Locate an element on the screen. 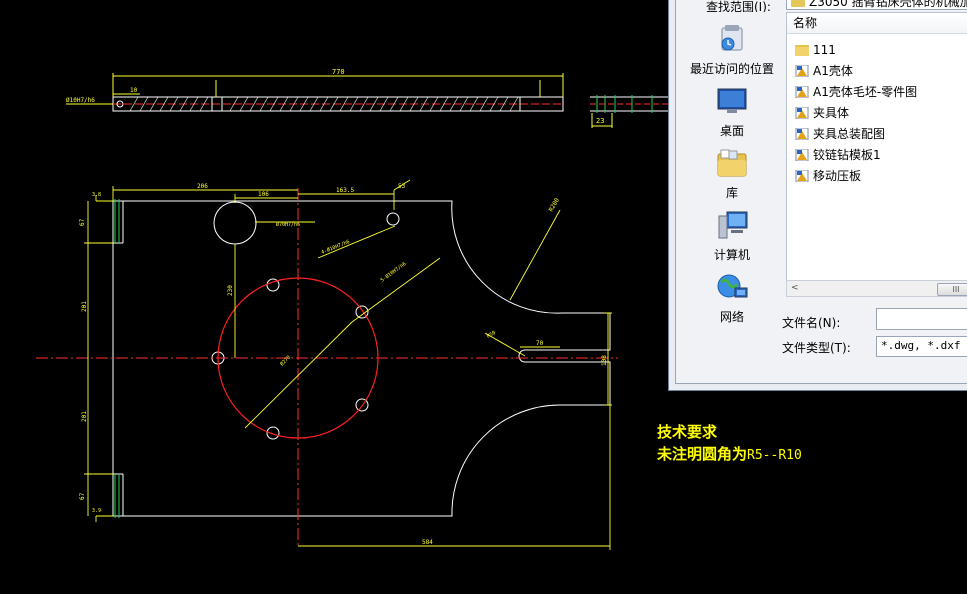 The image size is (967, 594). dim-5-holes: 5-Ø10H7/h6 is located at coordinates (393, 271).